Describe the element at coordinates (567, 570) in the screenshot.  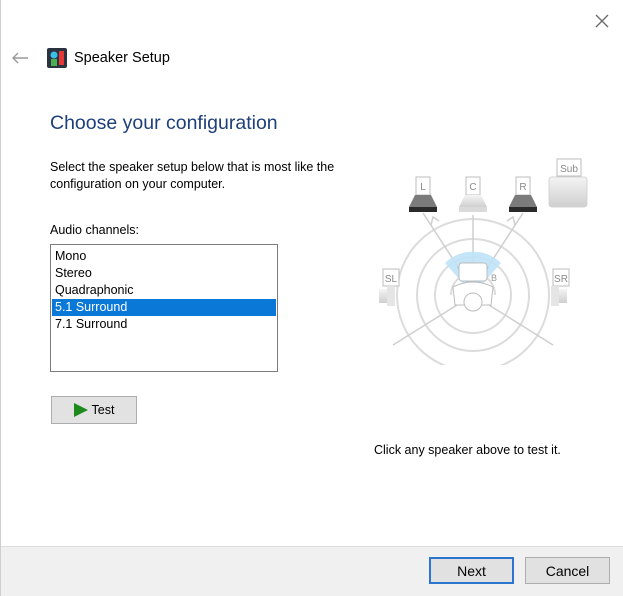
I see `cancel-button: Cancel` at that location.